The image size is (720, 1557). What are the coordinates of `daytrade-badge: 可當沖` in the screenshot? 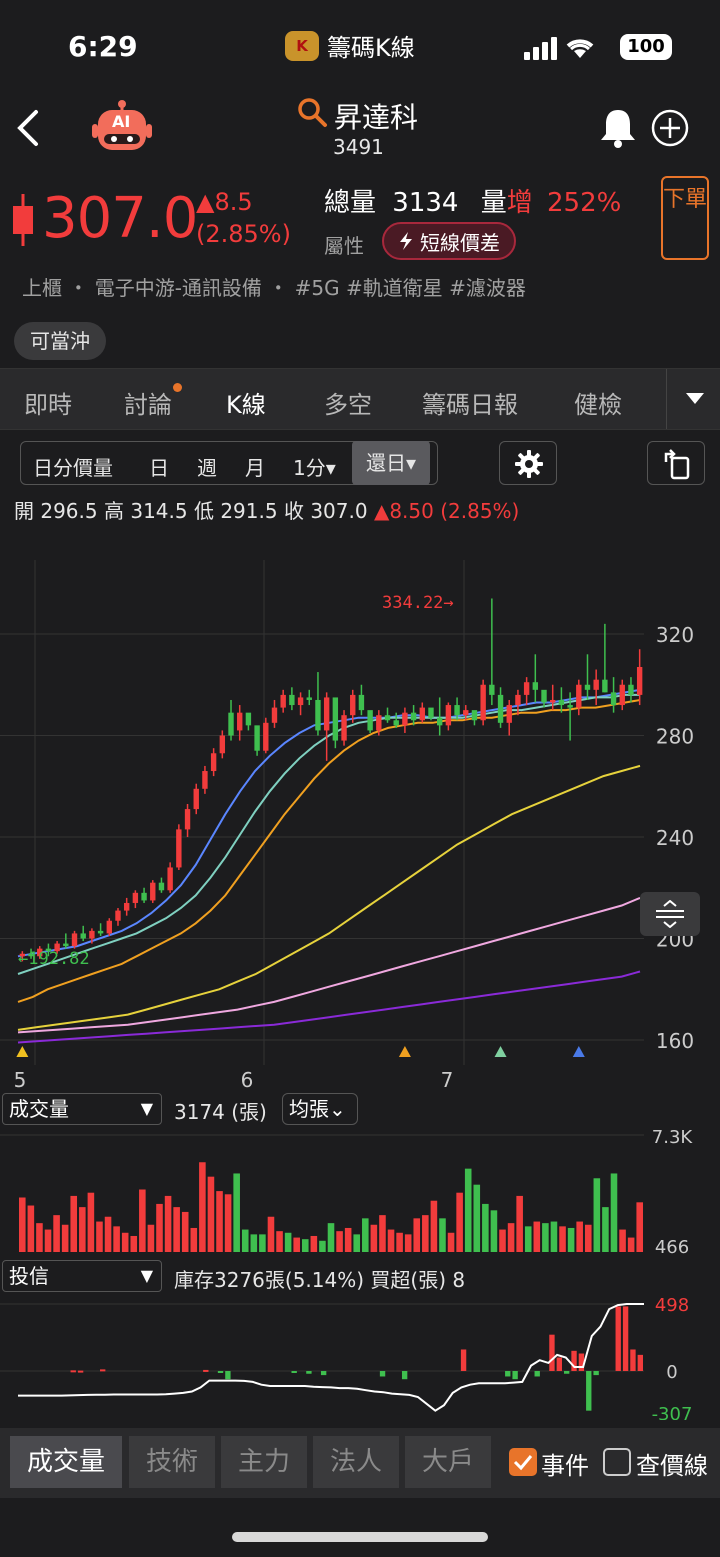 It's located at (60, 341).